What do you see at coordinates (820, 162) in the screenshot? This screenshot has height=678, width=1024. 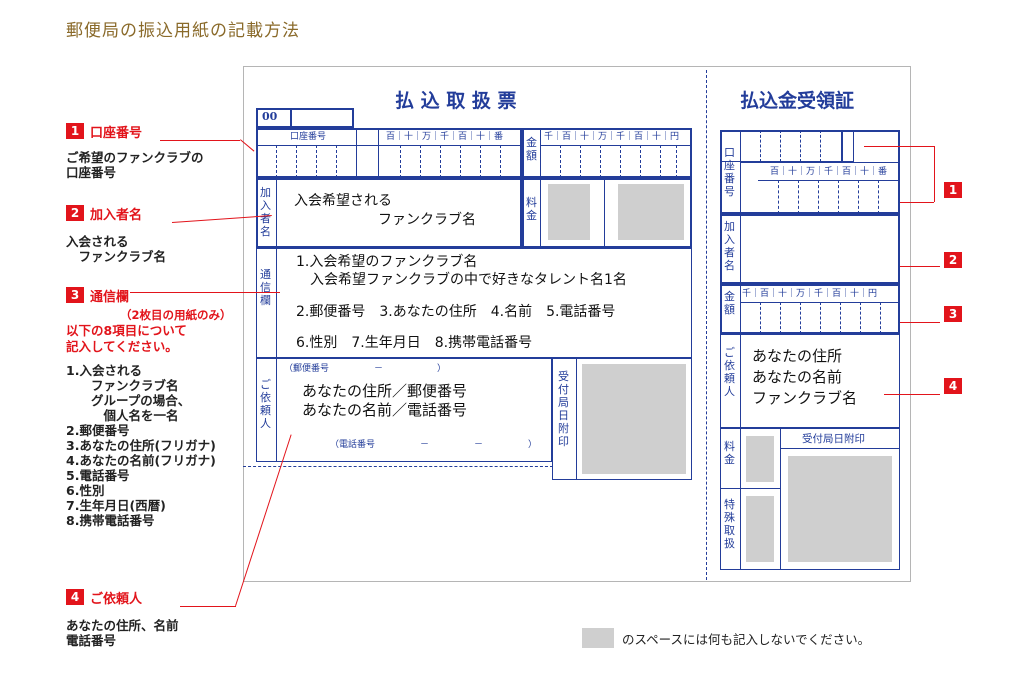 I see `right-account-mid-line` at bounding box center [820, 162].